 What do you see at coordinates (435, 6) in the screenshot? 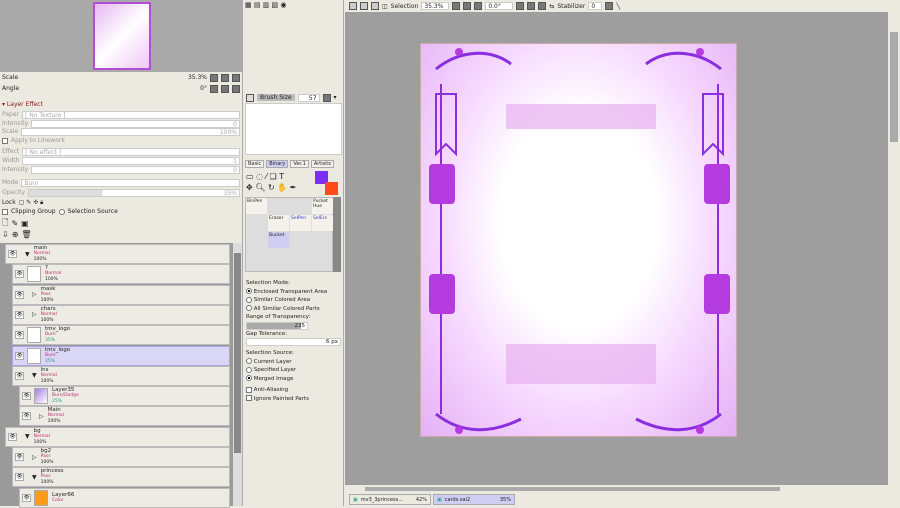
I see `zoom-input: 35.3%` at bounding box center [435, 6].